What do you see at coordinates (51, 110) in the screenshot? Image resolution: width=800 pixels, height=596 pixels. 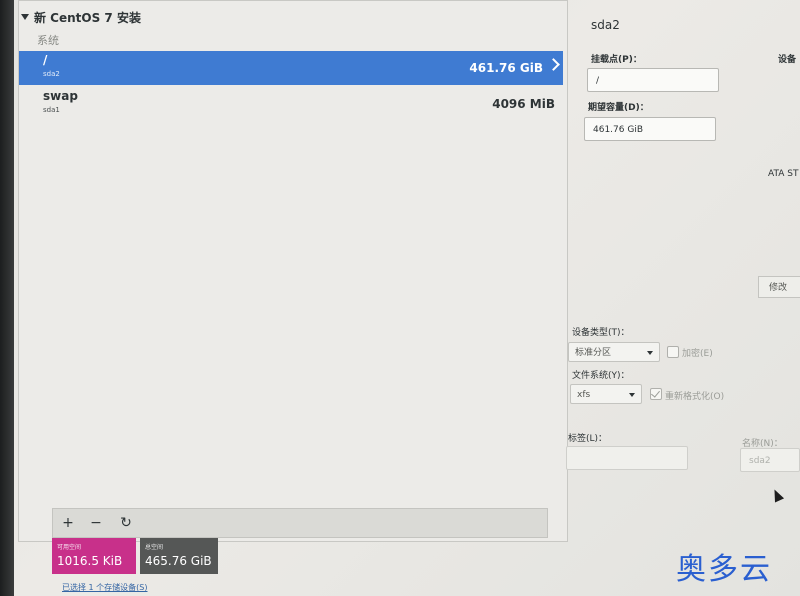 I see `partition-device: sda1` at bounding box center [51, 110].